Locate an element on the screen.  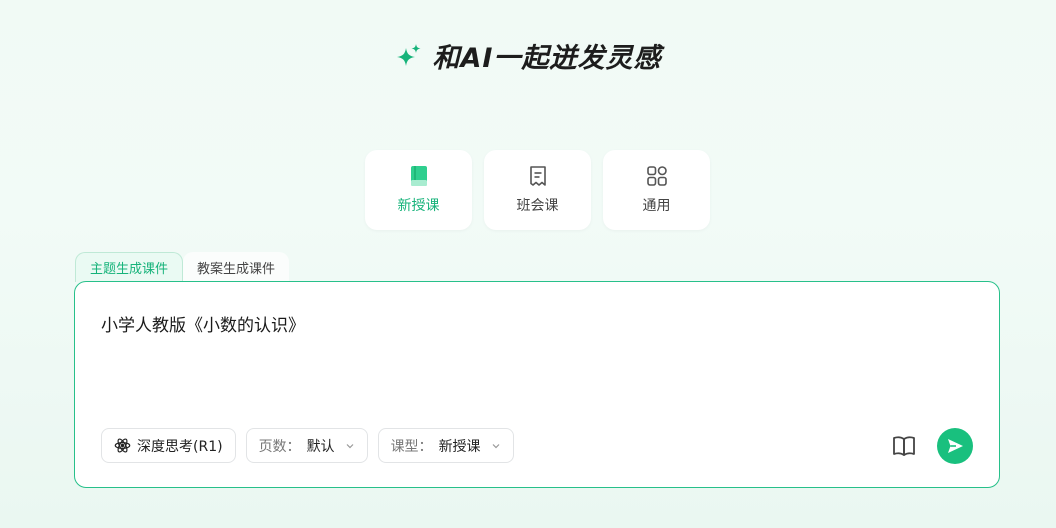
course-type-select: 课型： 新授课 is located at coordinates (445, 445).